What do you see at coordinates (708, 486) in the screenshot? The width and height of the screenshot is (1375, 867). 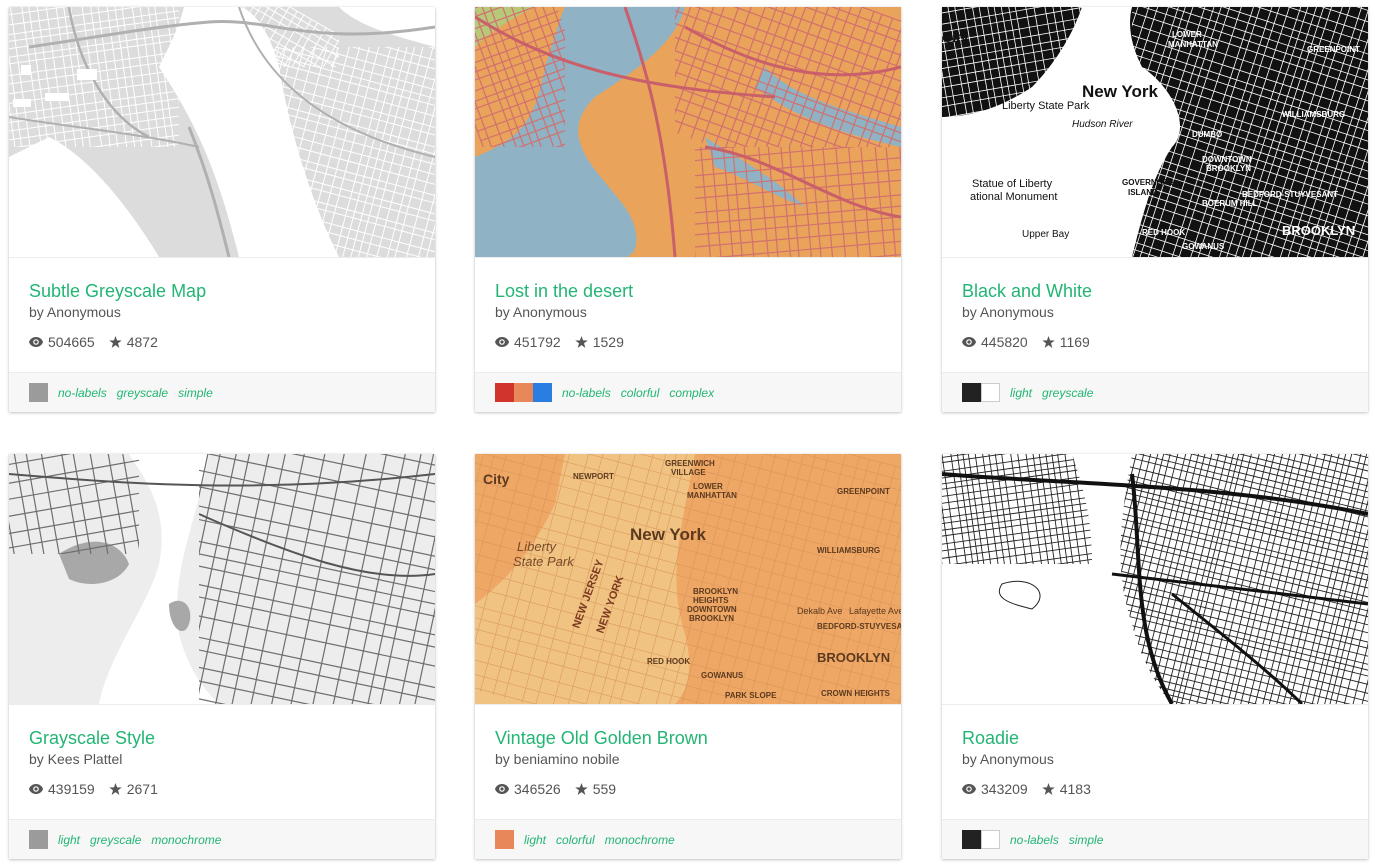 I see `svg-text: LOWER` at bounding box center [708, 486].